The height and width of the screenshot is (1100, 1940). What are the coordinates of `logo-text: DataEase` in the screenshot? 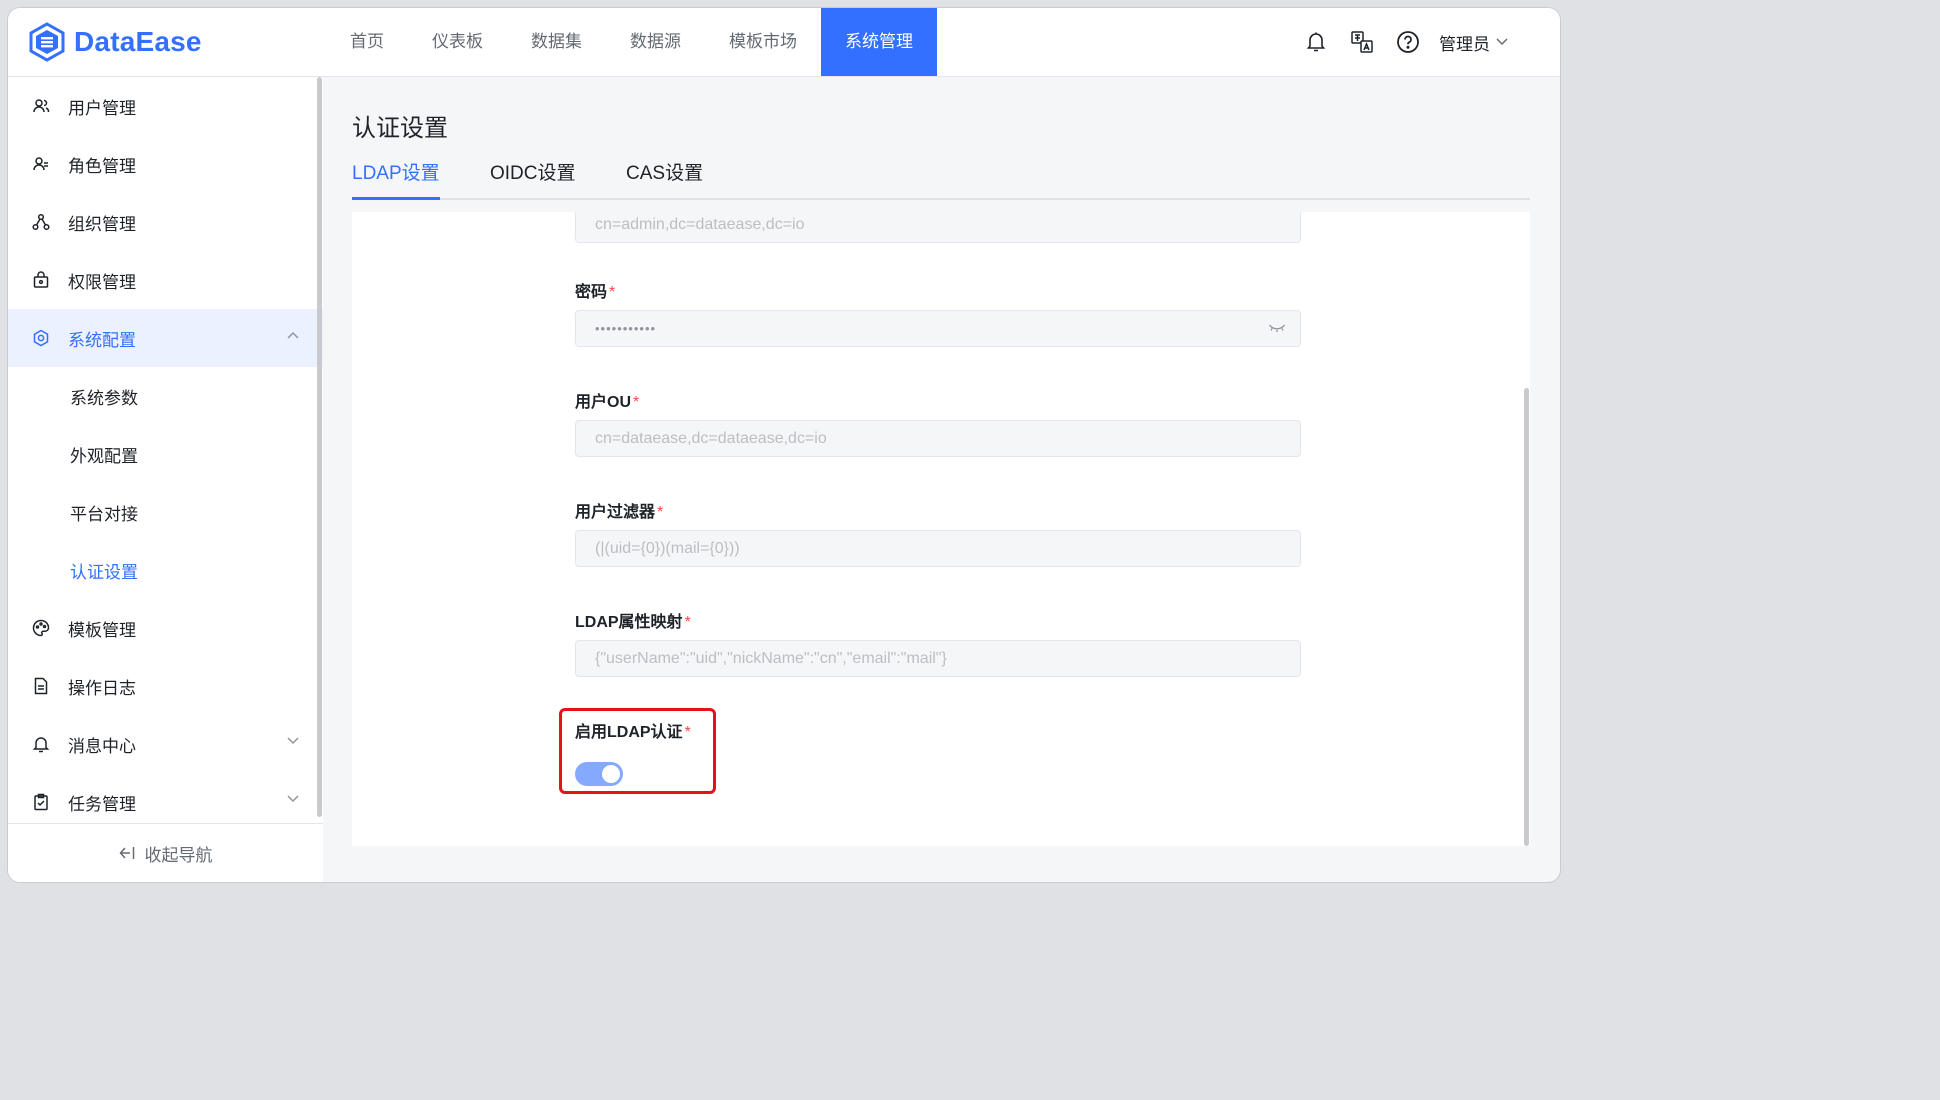 It's located at (138, 41).